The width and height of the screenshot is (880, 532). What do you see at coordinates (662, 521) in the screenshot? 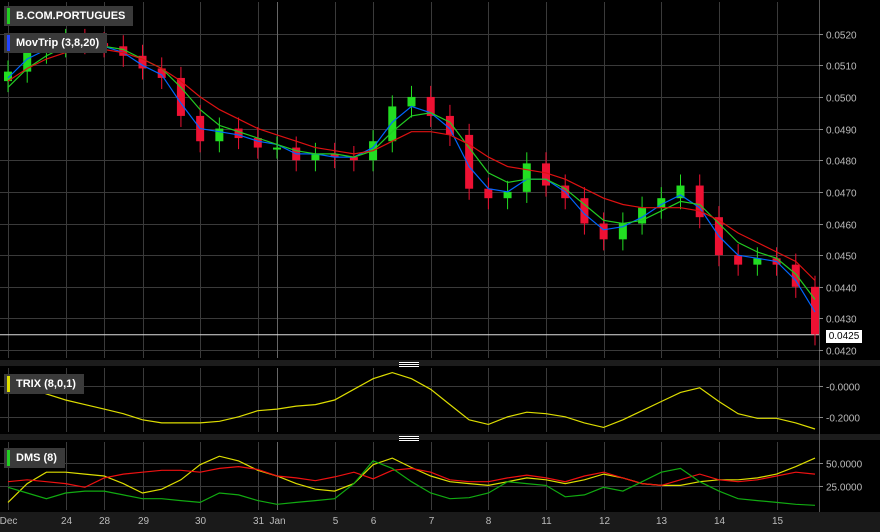
I see `x-tick-label: 13` at bounding box center [662, 521].